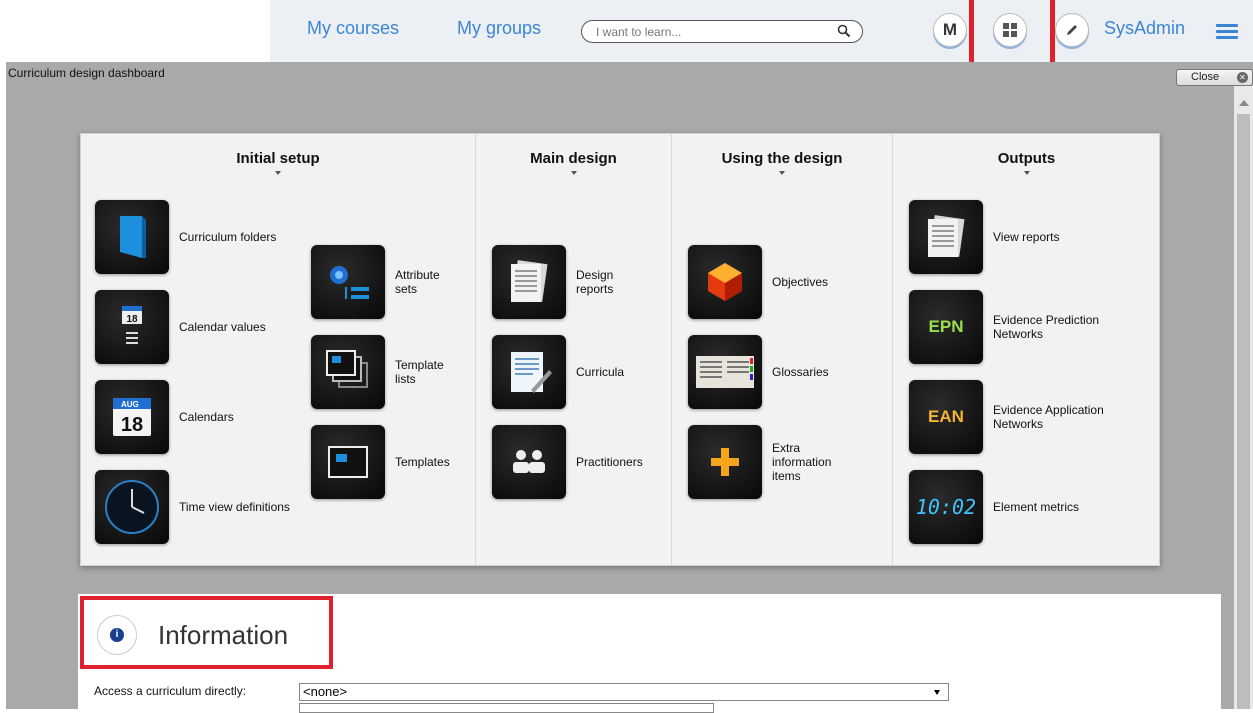  I want to click on tile-time-view-definitions: Time view definitions, so click(197, 507).